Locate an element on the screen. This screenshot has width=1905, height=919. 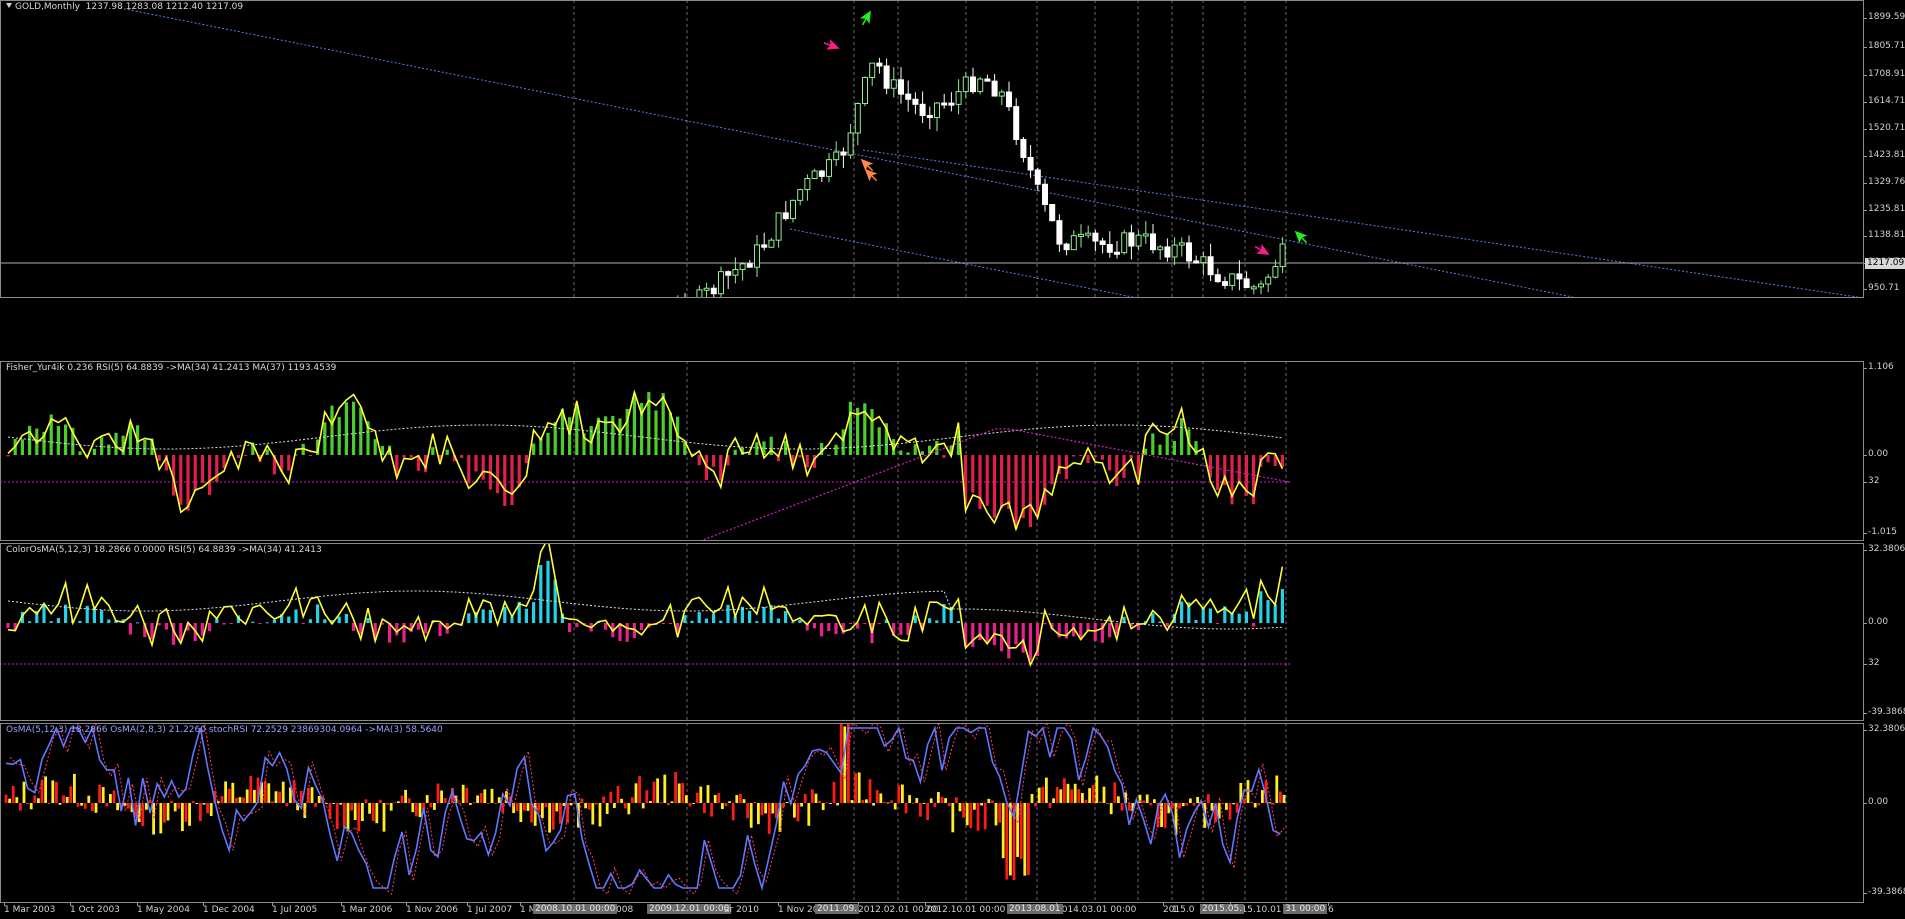
time-label: 1 Oct 2003 is located at coordinates (95, 910).